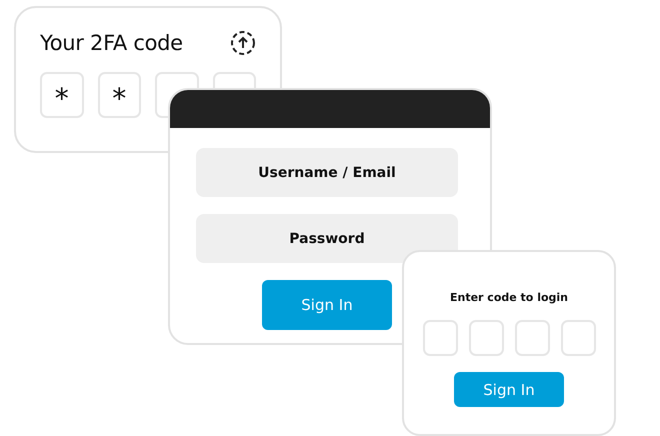 This screenshot has width=660, height=436. I want to click on prompt-text: Enter code to login, so click(509, 297).